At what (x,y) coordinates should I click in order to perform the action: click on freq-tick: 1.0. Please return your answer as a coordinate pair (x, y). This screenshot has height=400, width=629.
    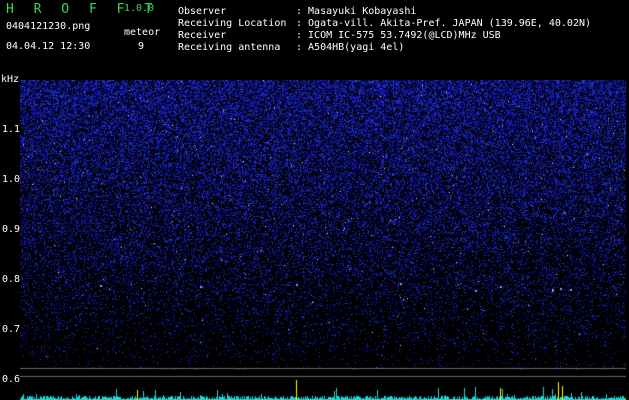
    Looking at the image, I should click on (11, 179).